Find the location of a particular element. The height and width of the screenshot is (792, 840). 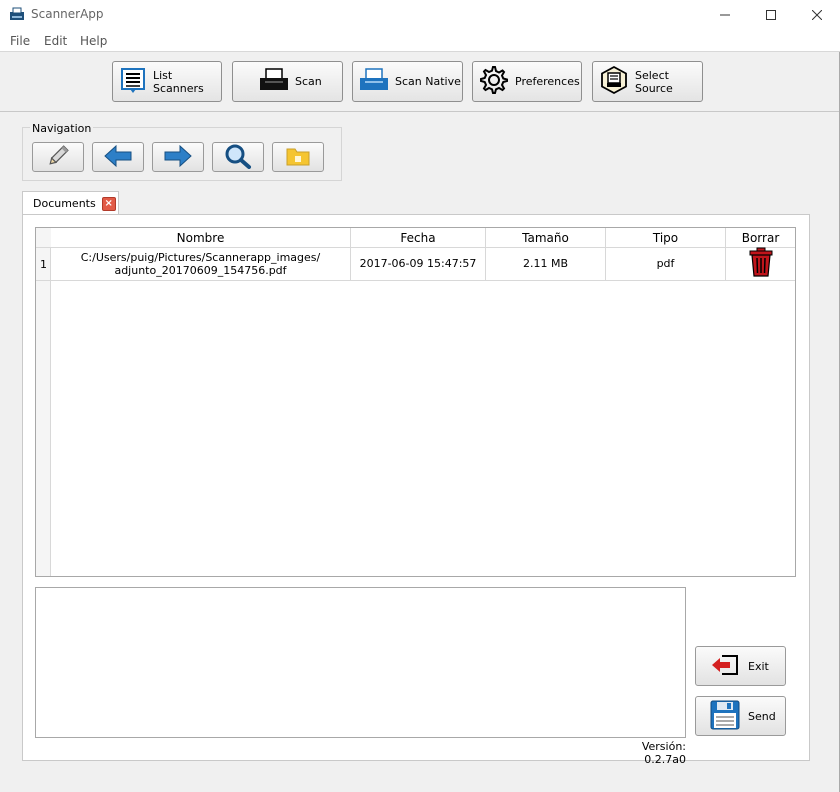

pencil-icon is located at coordinates (58, 157).